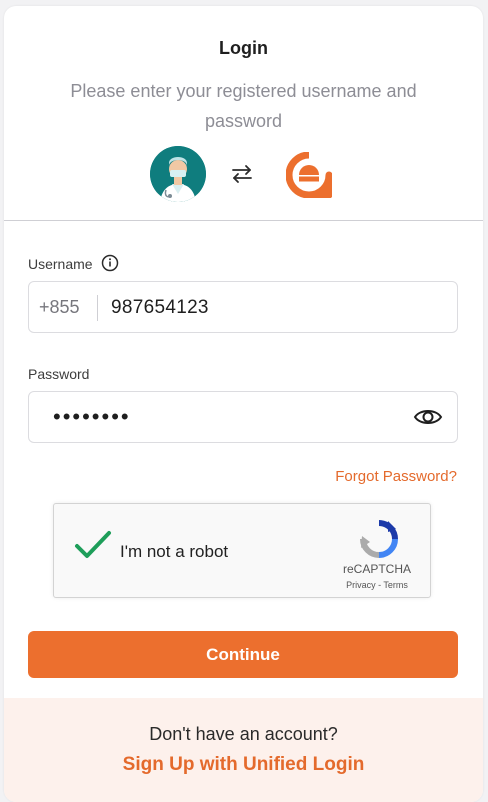  I want to click on password-value: ••••••••, so click(92, 416).